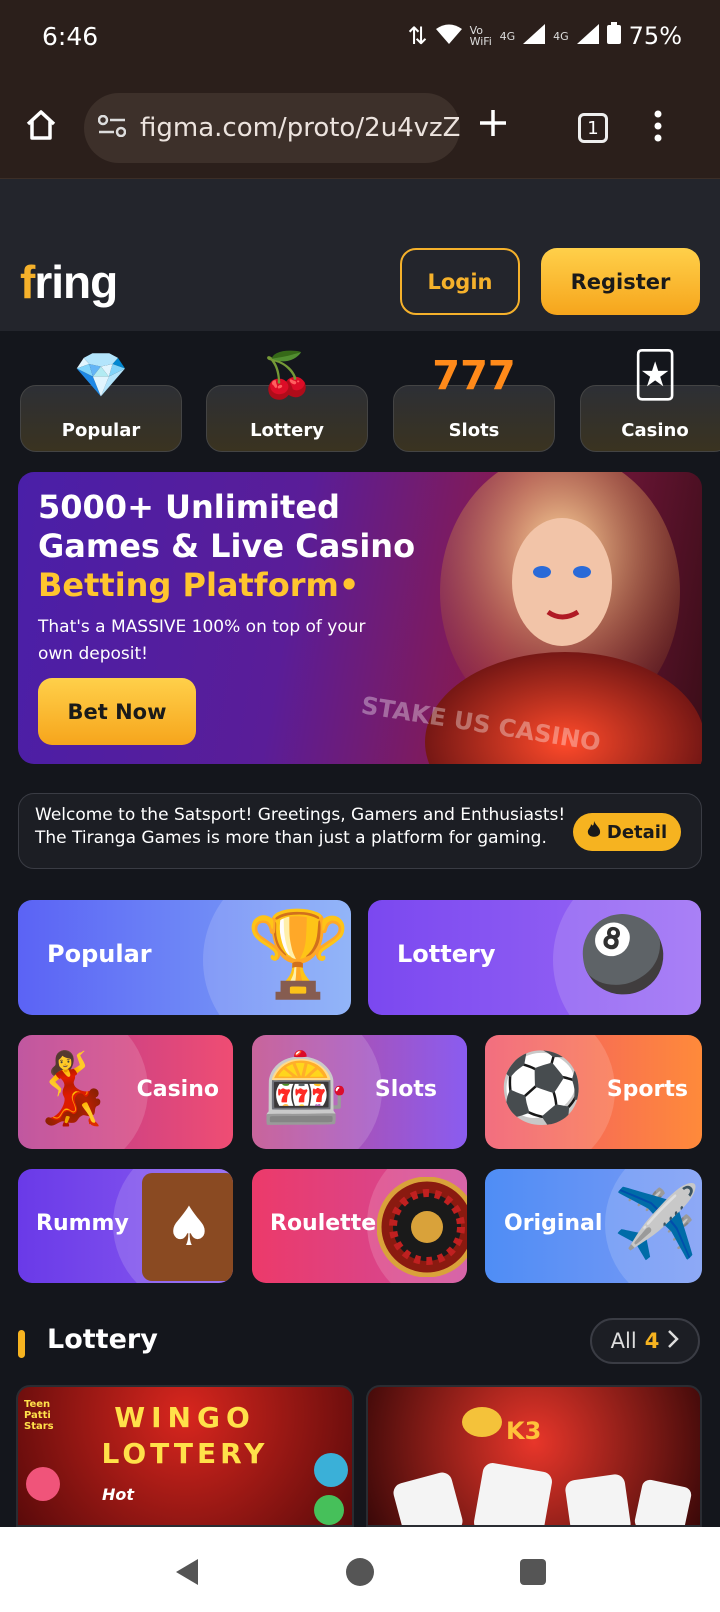 This screenshot has width=720, height=1612. What do you see at coordinates (658, 128) in the screenshot?
I see `more-menu-icon` at bounding box center [658, 128].